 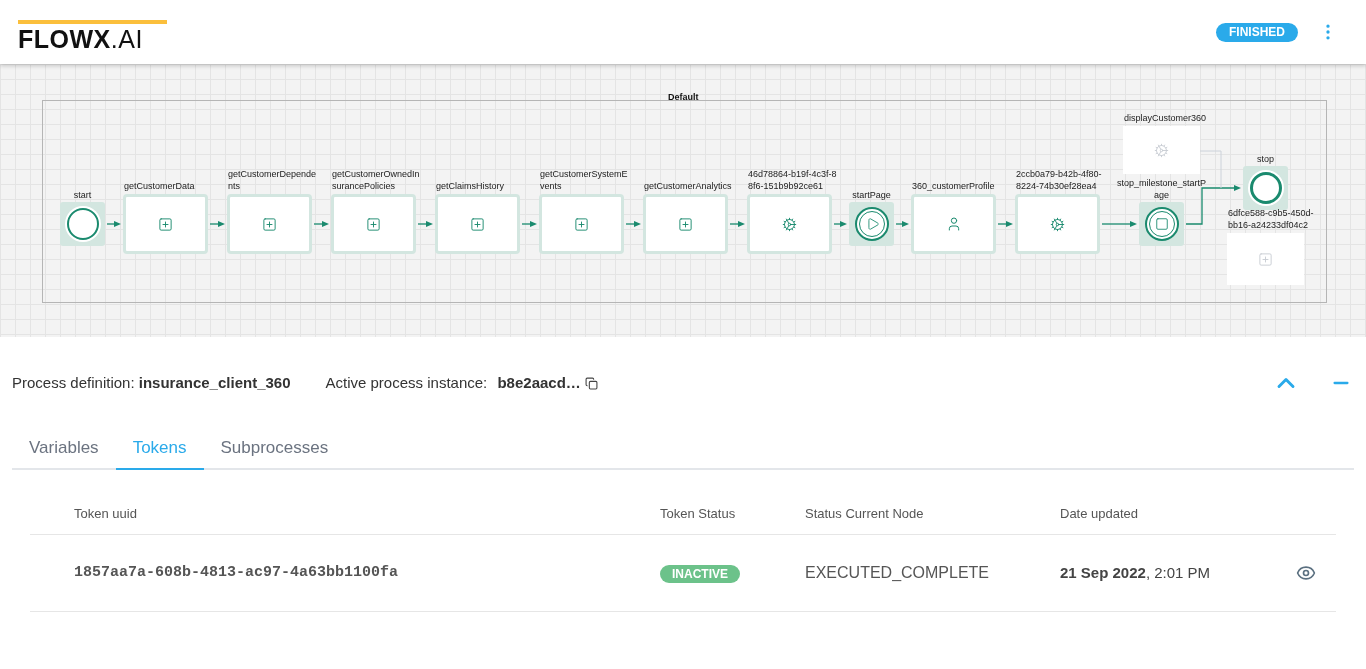 I want to click on node-label: getCustomerOwnedInsurancePolicies, so click(x=376, y=180).